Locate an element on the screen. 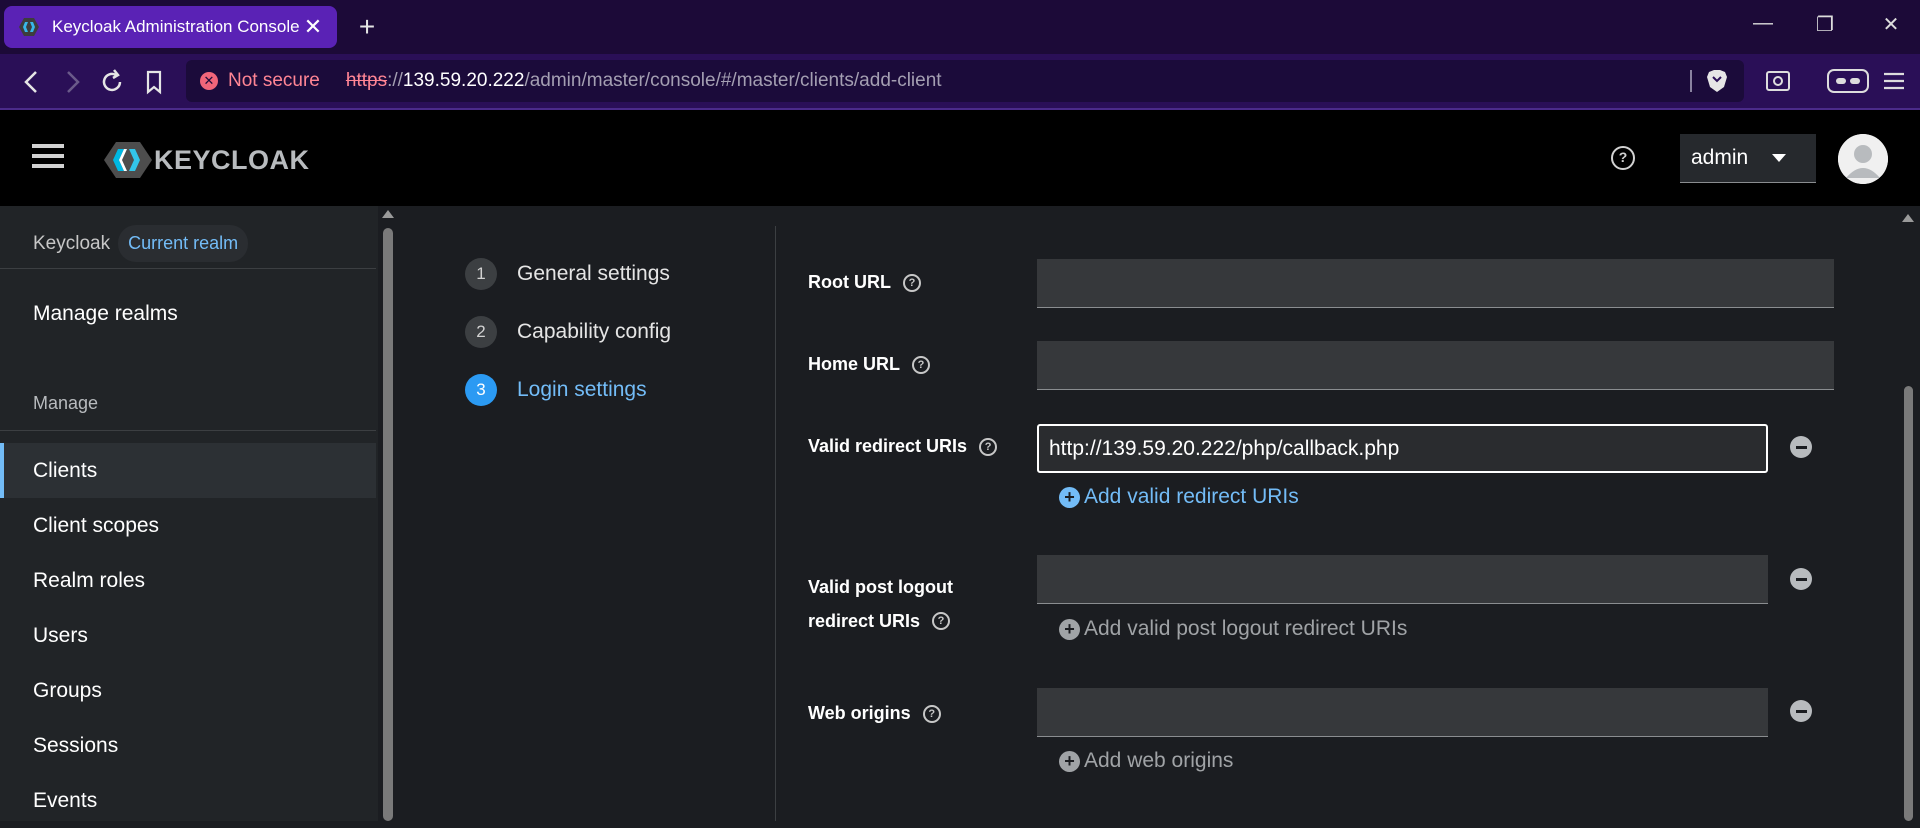  keycloak-logo: KEYCLOAK is located at coordinates (207, 160).